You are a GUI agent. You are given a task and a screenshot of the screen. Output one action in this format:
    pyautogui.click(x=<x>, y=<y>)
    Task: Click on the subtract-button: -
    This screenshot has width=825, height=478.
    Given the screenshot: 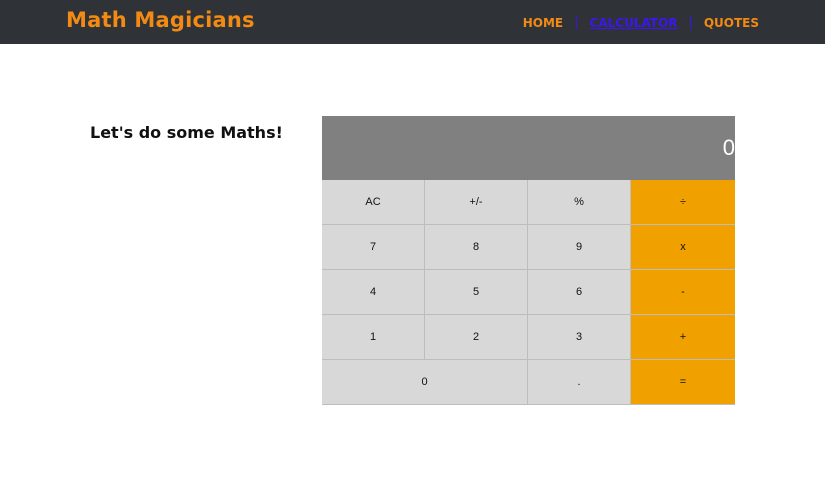 What is the action you would take?
    pyautogui.click(x=683, y=292)
    